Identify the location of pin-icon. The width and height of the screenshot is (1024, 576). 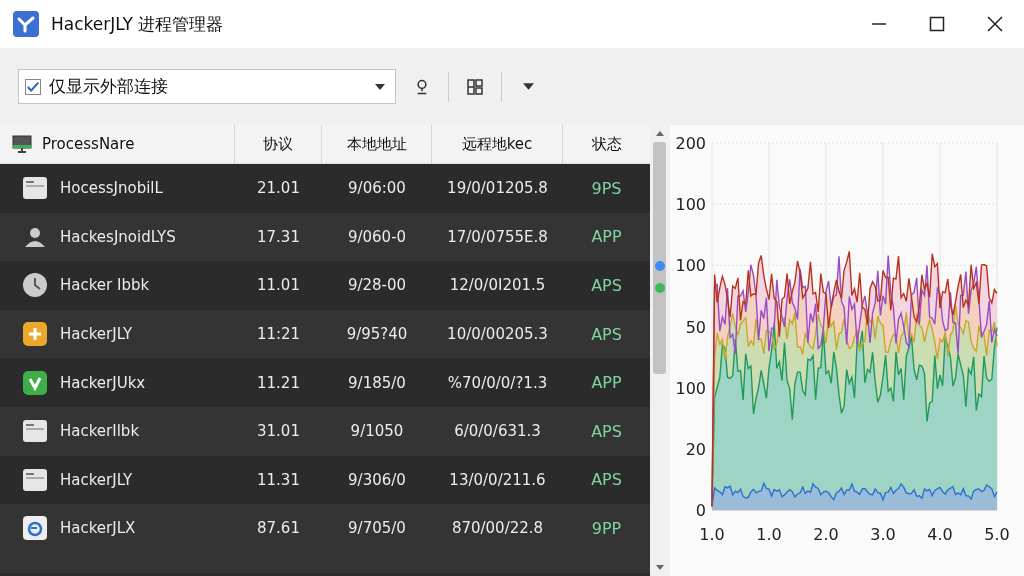
(422, 86).